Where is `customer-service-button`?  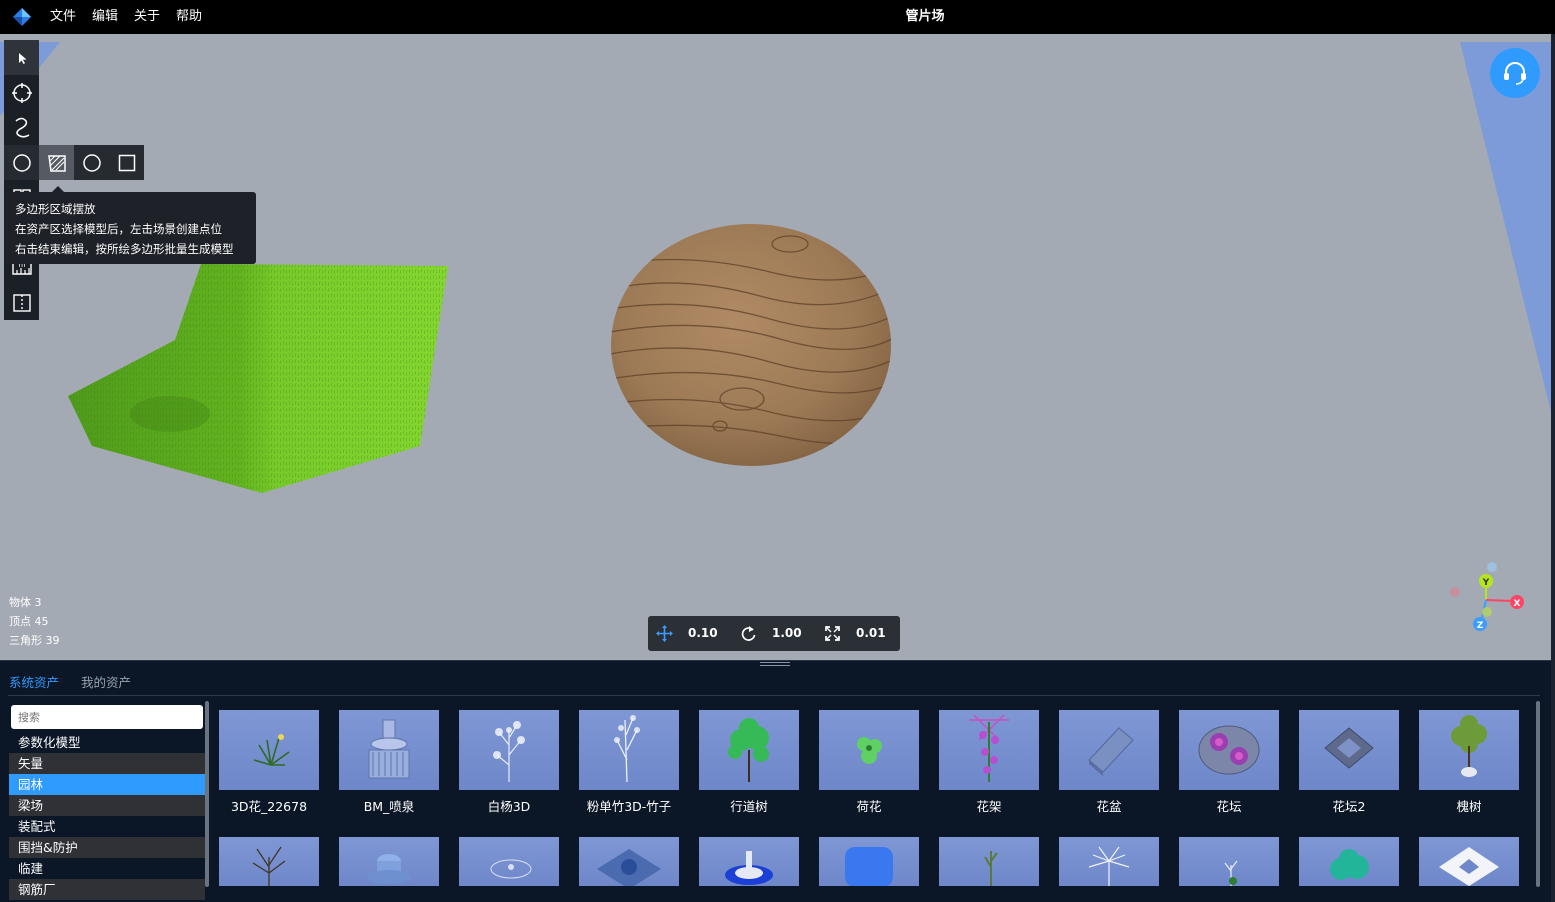 customer-service-button is located at coordinates (1515, 73).